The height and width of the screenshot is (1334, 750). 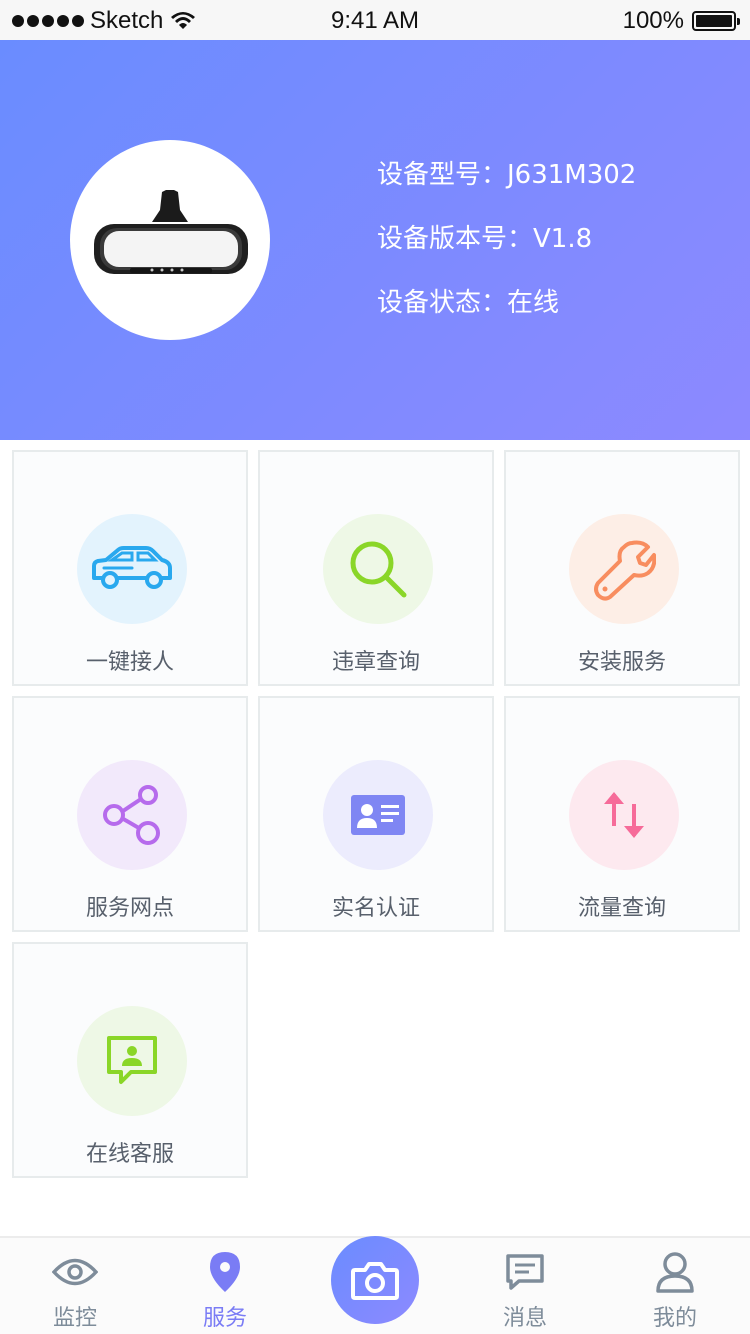 I want to click on device-version: 设备版本号：V1.8, so click(x=485, y=239).